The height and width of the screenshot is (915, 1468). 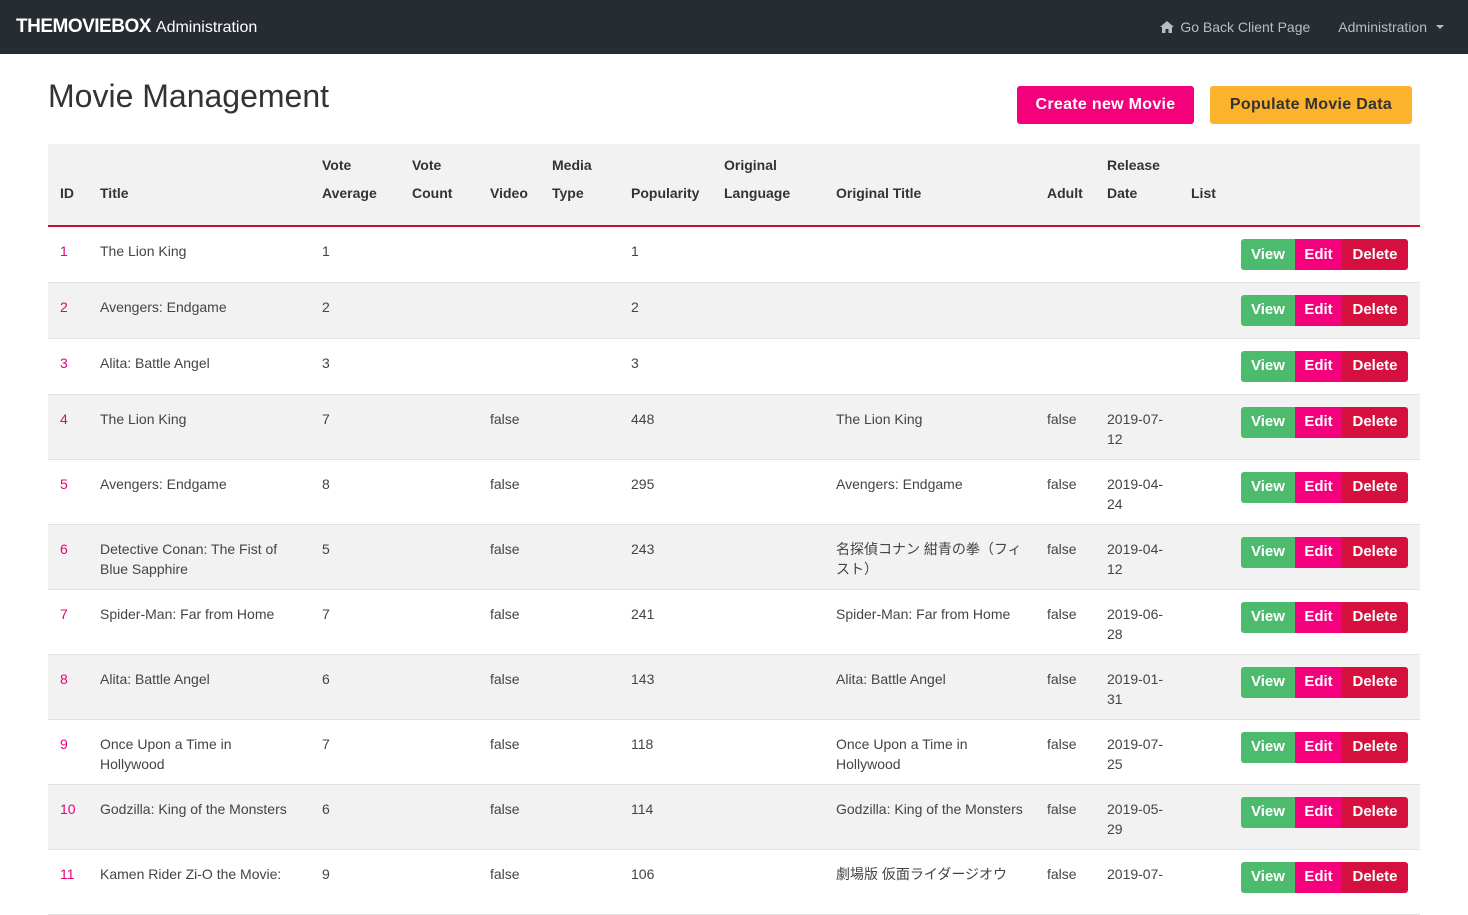 I want to click on cell-popularity: 2, so click(x=635, y=306).